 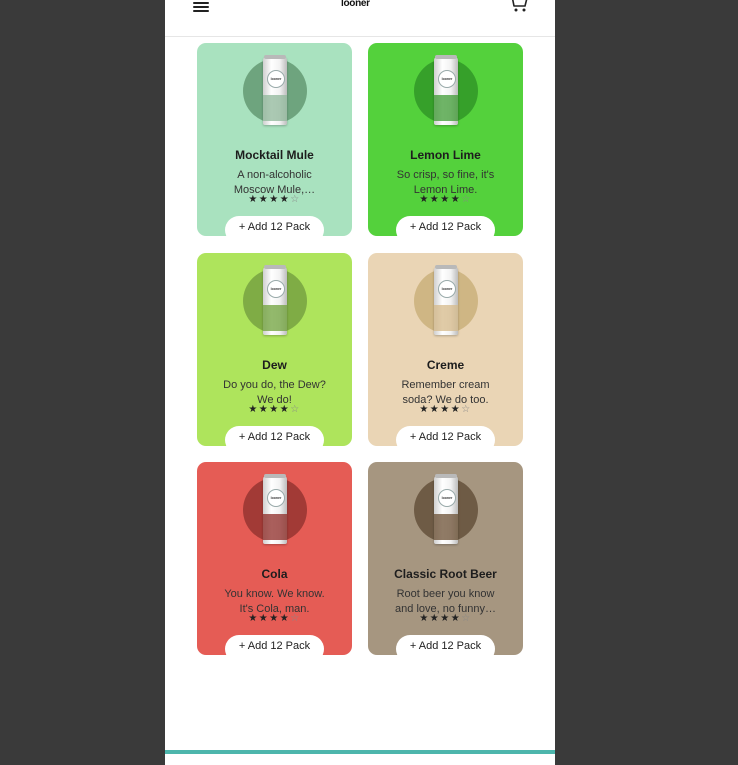 What do you see at coordinates (445, 574) in the screenshot?
I see `product-name: Classic Root Beer` at bounding box center [445, 574].